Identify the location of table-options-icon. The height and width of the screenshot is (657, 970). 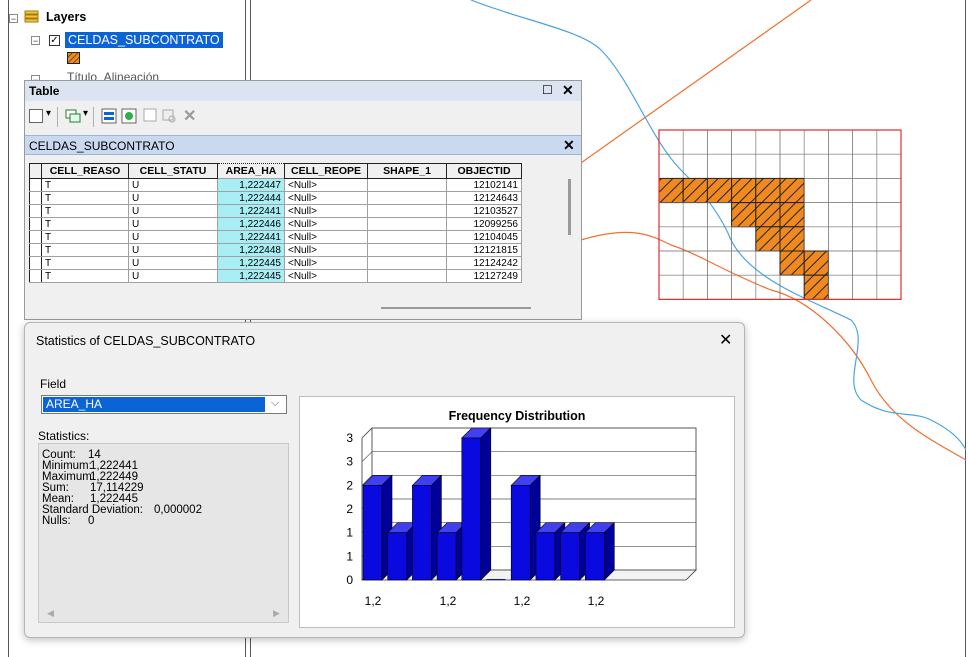
(36, 116).